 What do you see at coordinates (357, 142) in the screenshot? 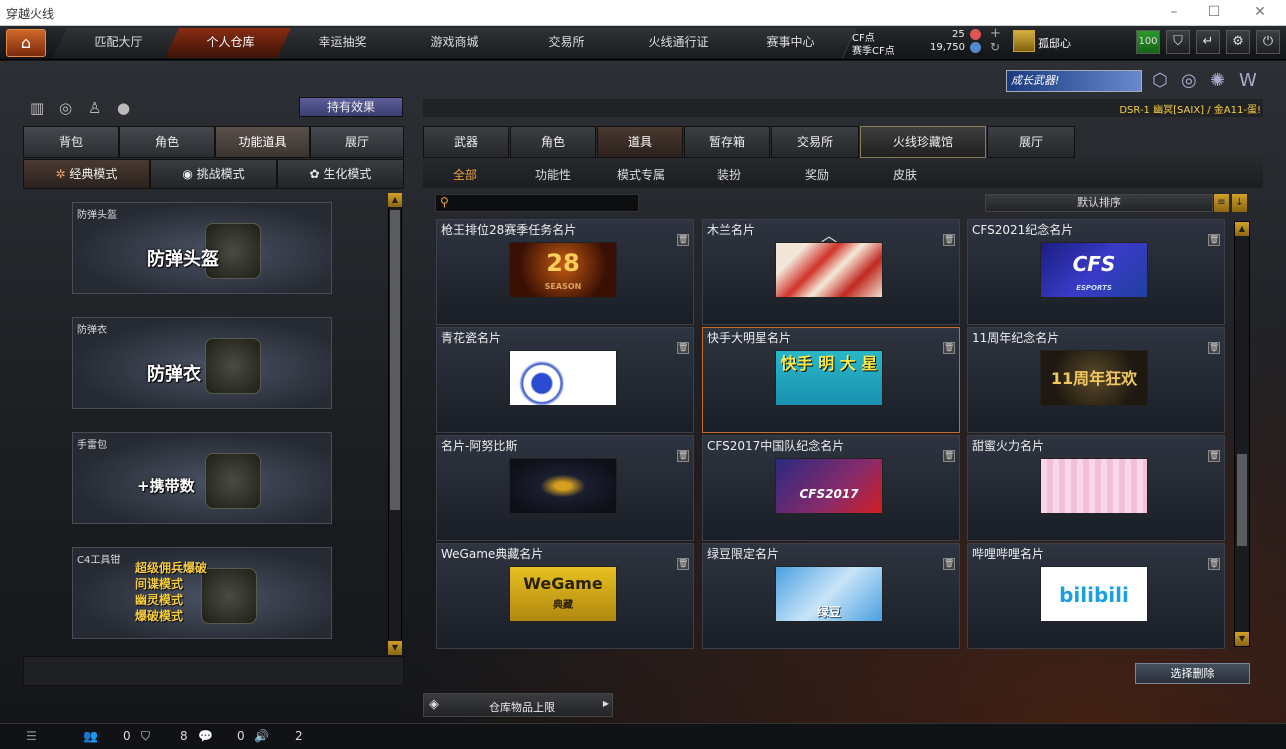
I see `cat-tab-gallery: 展厅` at bounding box center [357, 142].